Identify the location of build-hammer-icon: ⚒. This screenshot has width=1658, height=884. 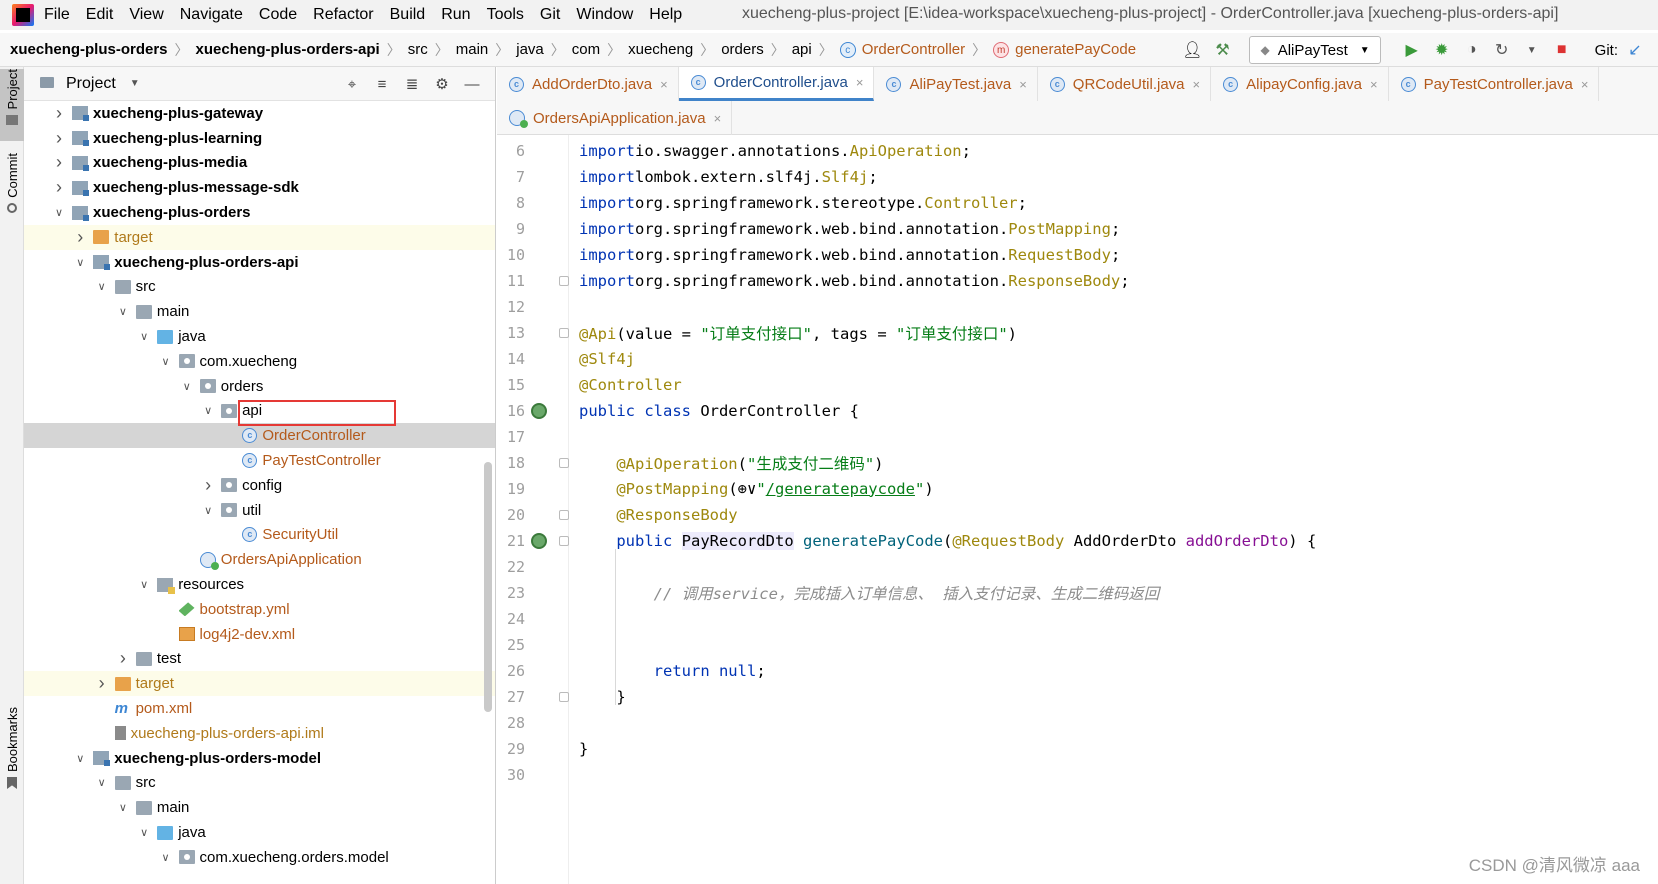
(1222, 50).